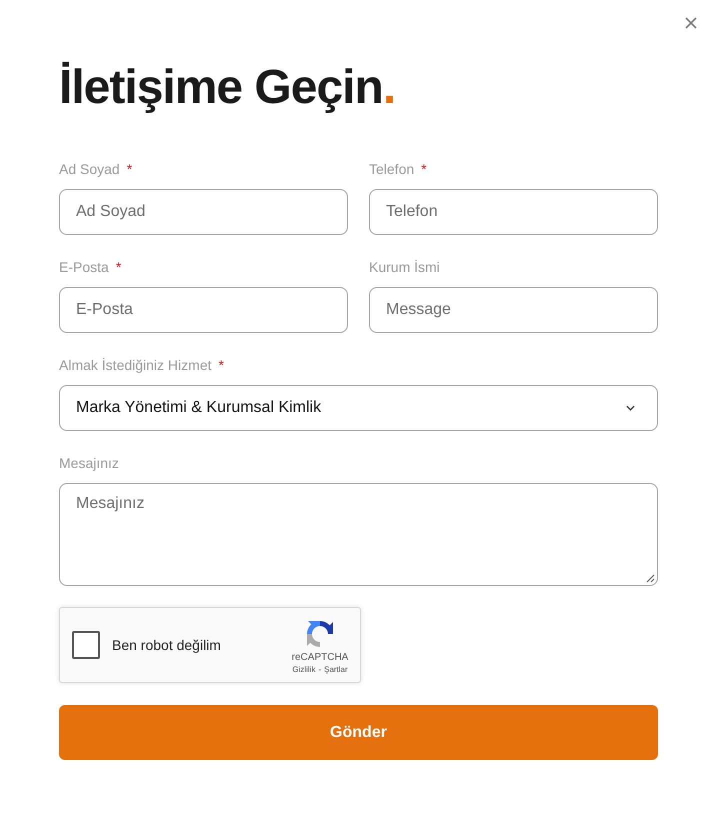 The image size is (717, 838). I want to click on privacy-link: Gizlilik, so click(304, 670).